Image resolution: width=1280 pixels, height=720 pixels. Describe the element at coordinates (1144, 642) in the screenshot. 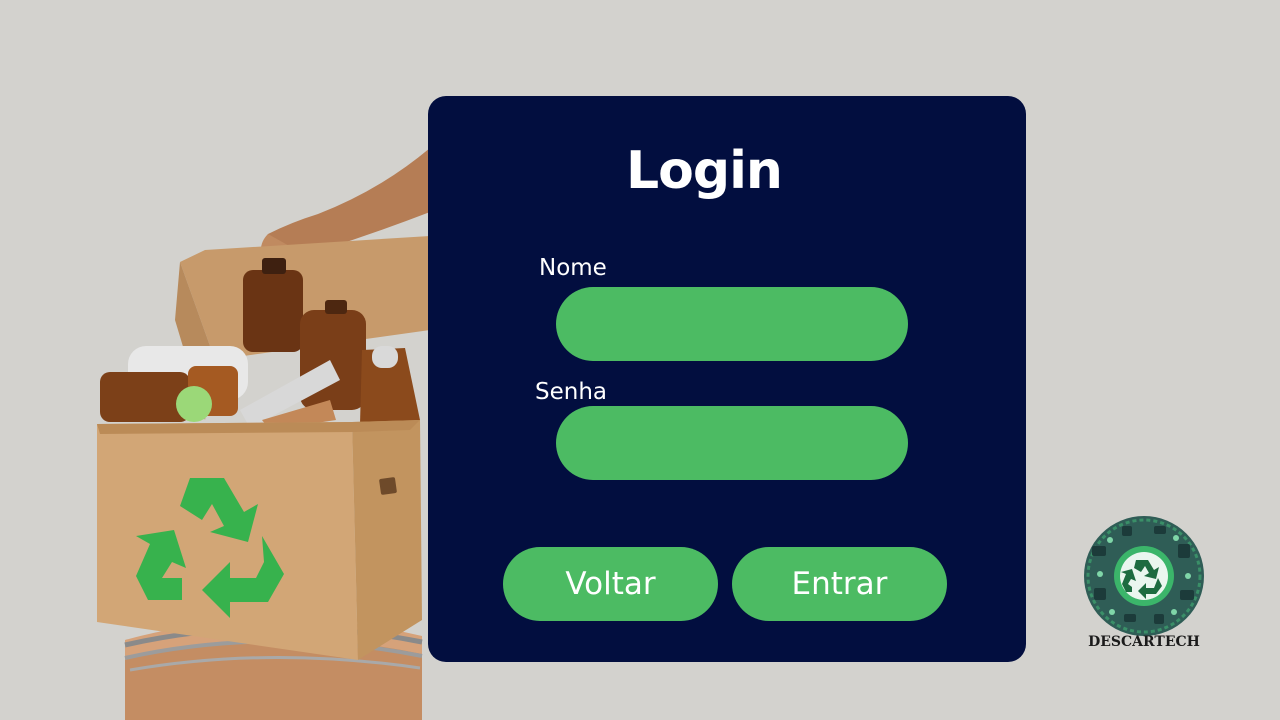

I see `logo-text: DESCARTECH` at that location.